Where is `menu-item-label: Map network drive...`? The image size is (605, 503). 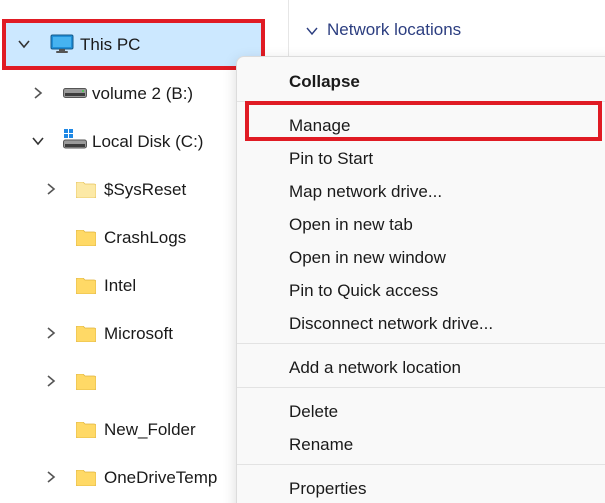
menu-item-label: Map network drive... is located at coordinates (366, 191).